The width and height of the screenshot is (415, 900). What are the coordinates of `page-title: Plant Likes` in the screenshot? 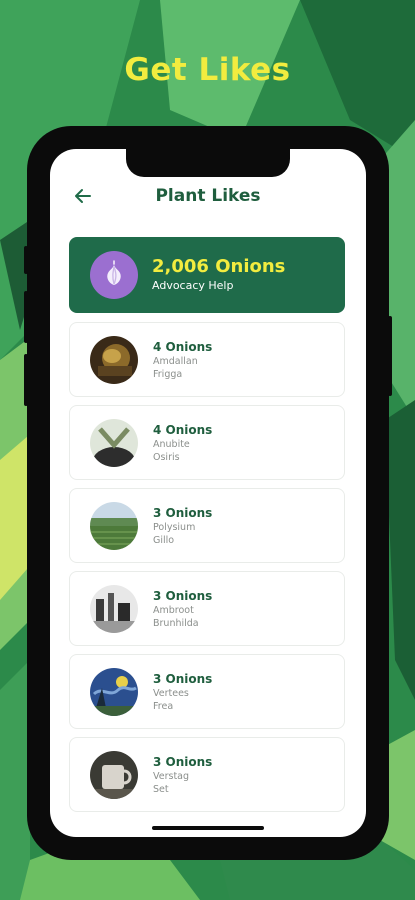 It's located at (208, 196).